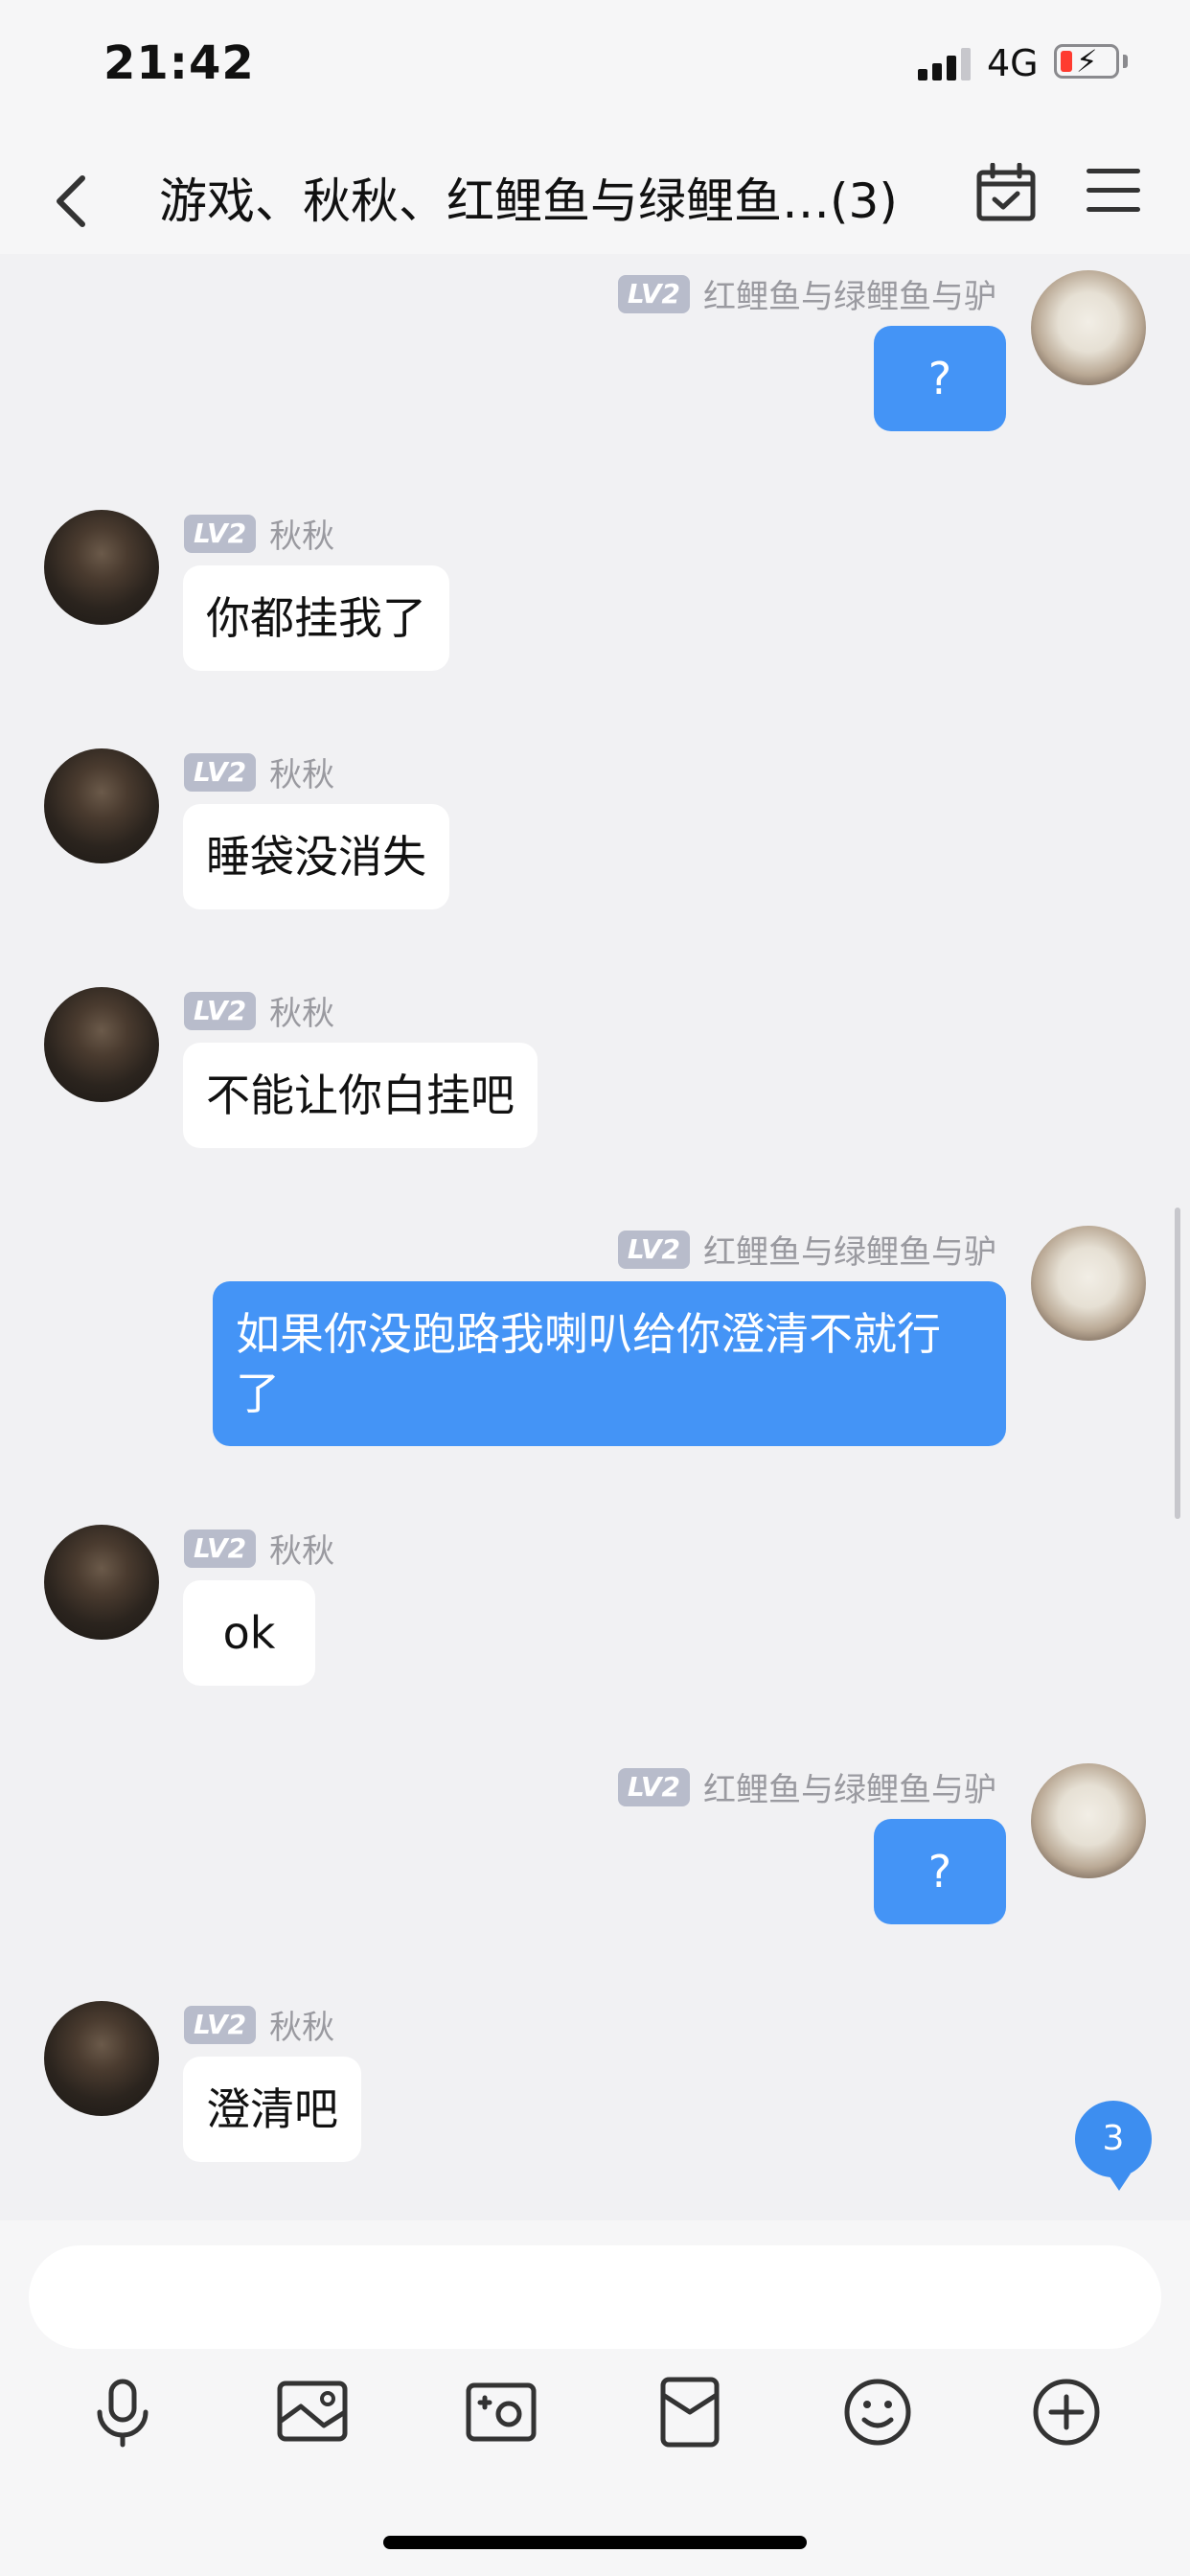 The width and height of the screenshot is (1190, 2576). I want to click on nav-bar: 游戏、秋秋、红鲤鱼与绿鲤鱼…(3), so click(595, 194).